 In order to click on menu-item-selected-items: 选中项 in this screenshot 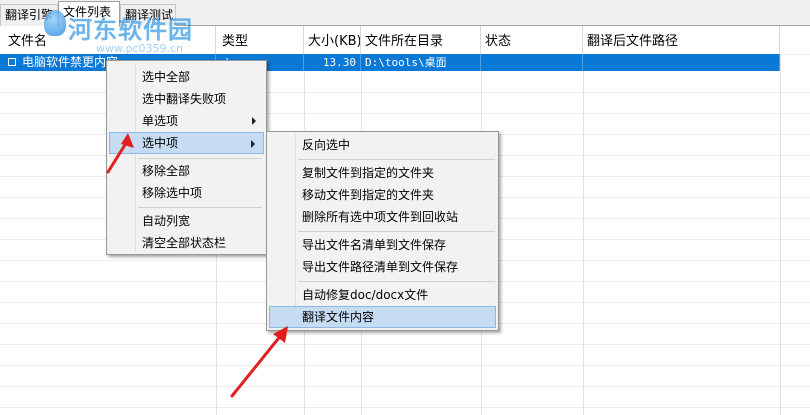, I will do `click(186, 143)`.